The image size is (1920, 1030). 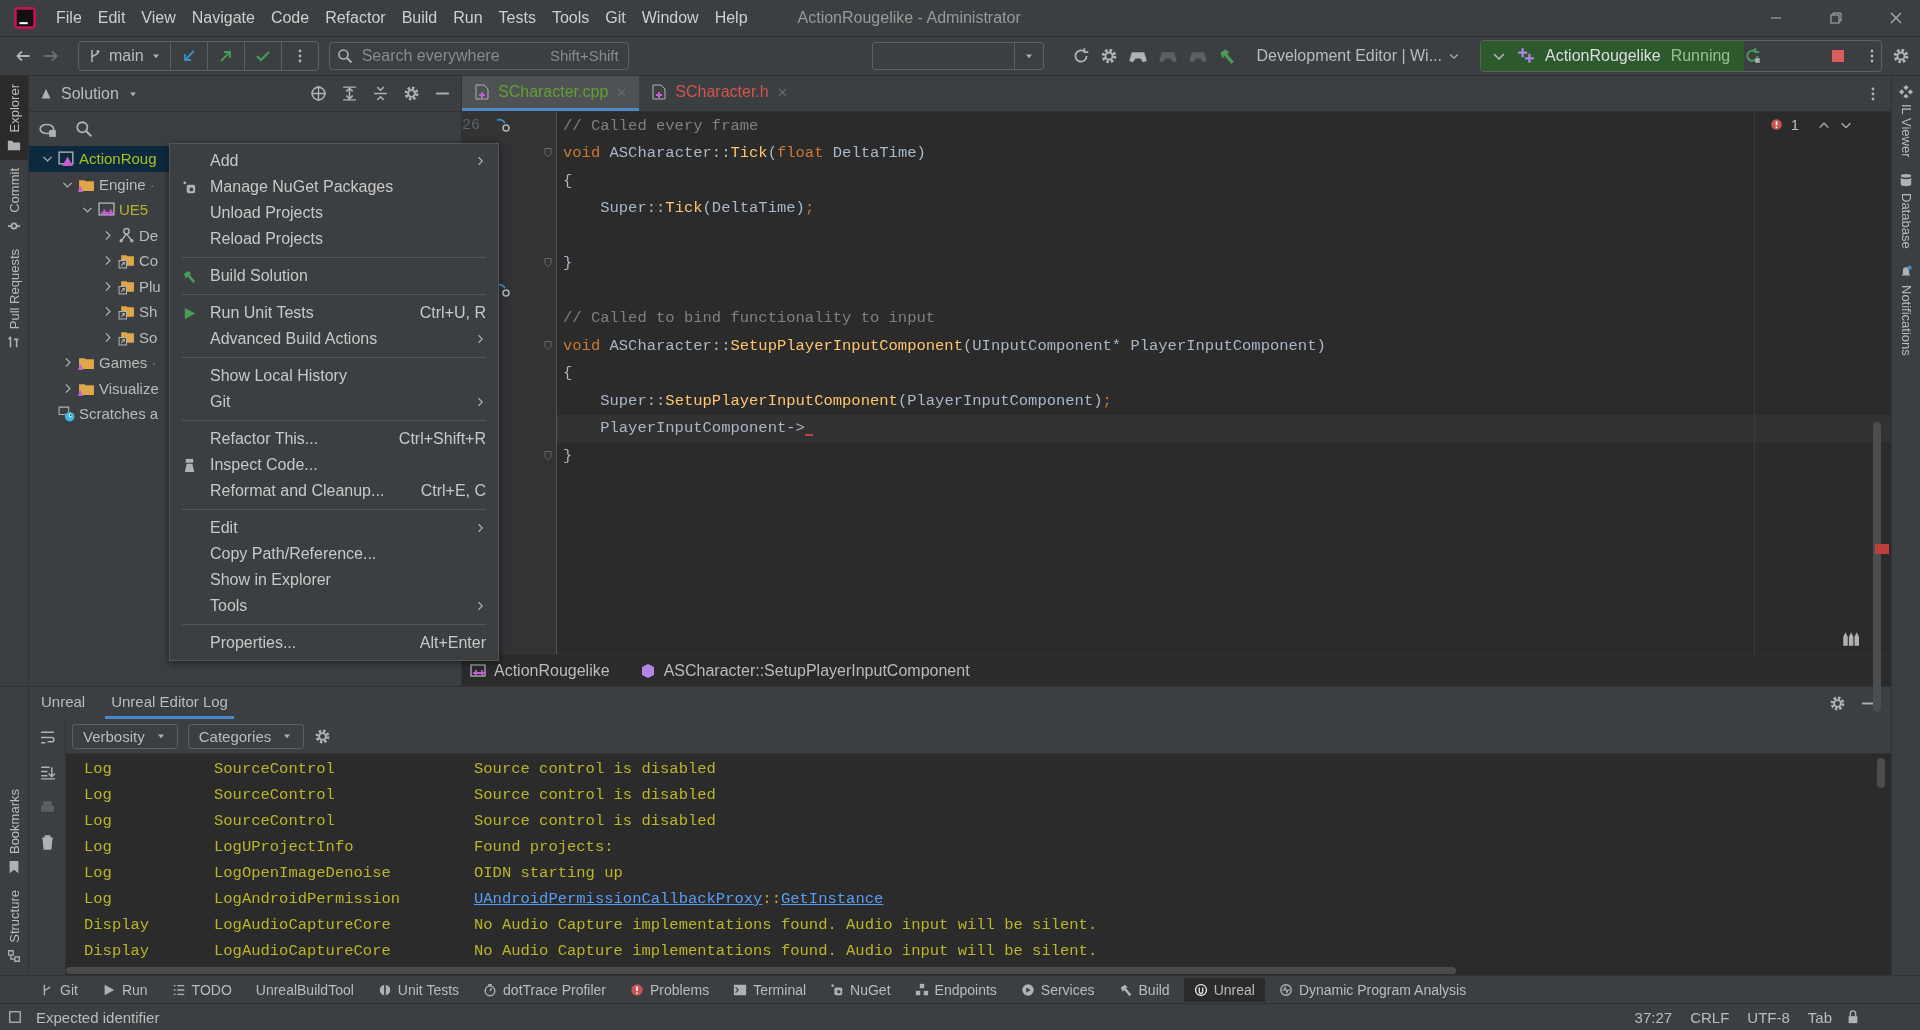 I want to click on code-line: void ASCharacter::SetupPlayerInputComponent(UInputComponent* PlayerInputComponent), so click(x=944, y=345).